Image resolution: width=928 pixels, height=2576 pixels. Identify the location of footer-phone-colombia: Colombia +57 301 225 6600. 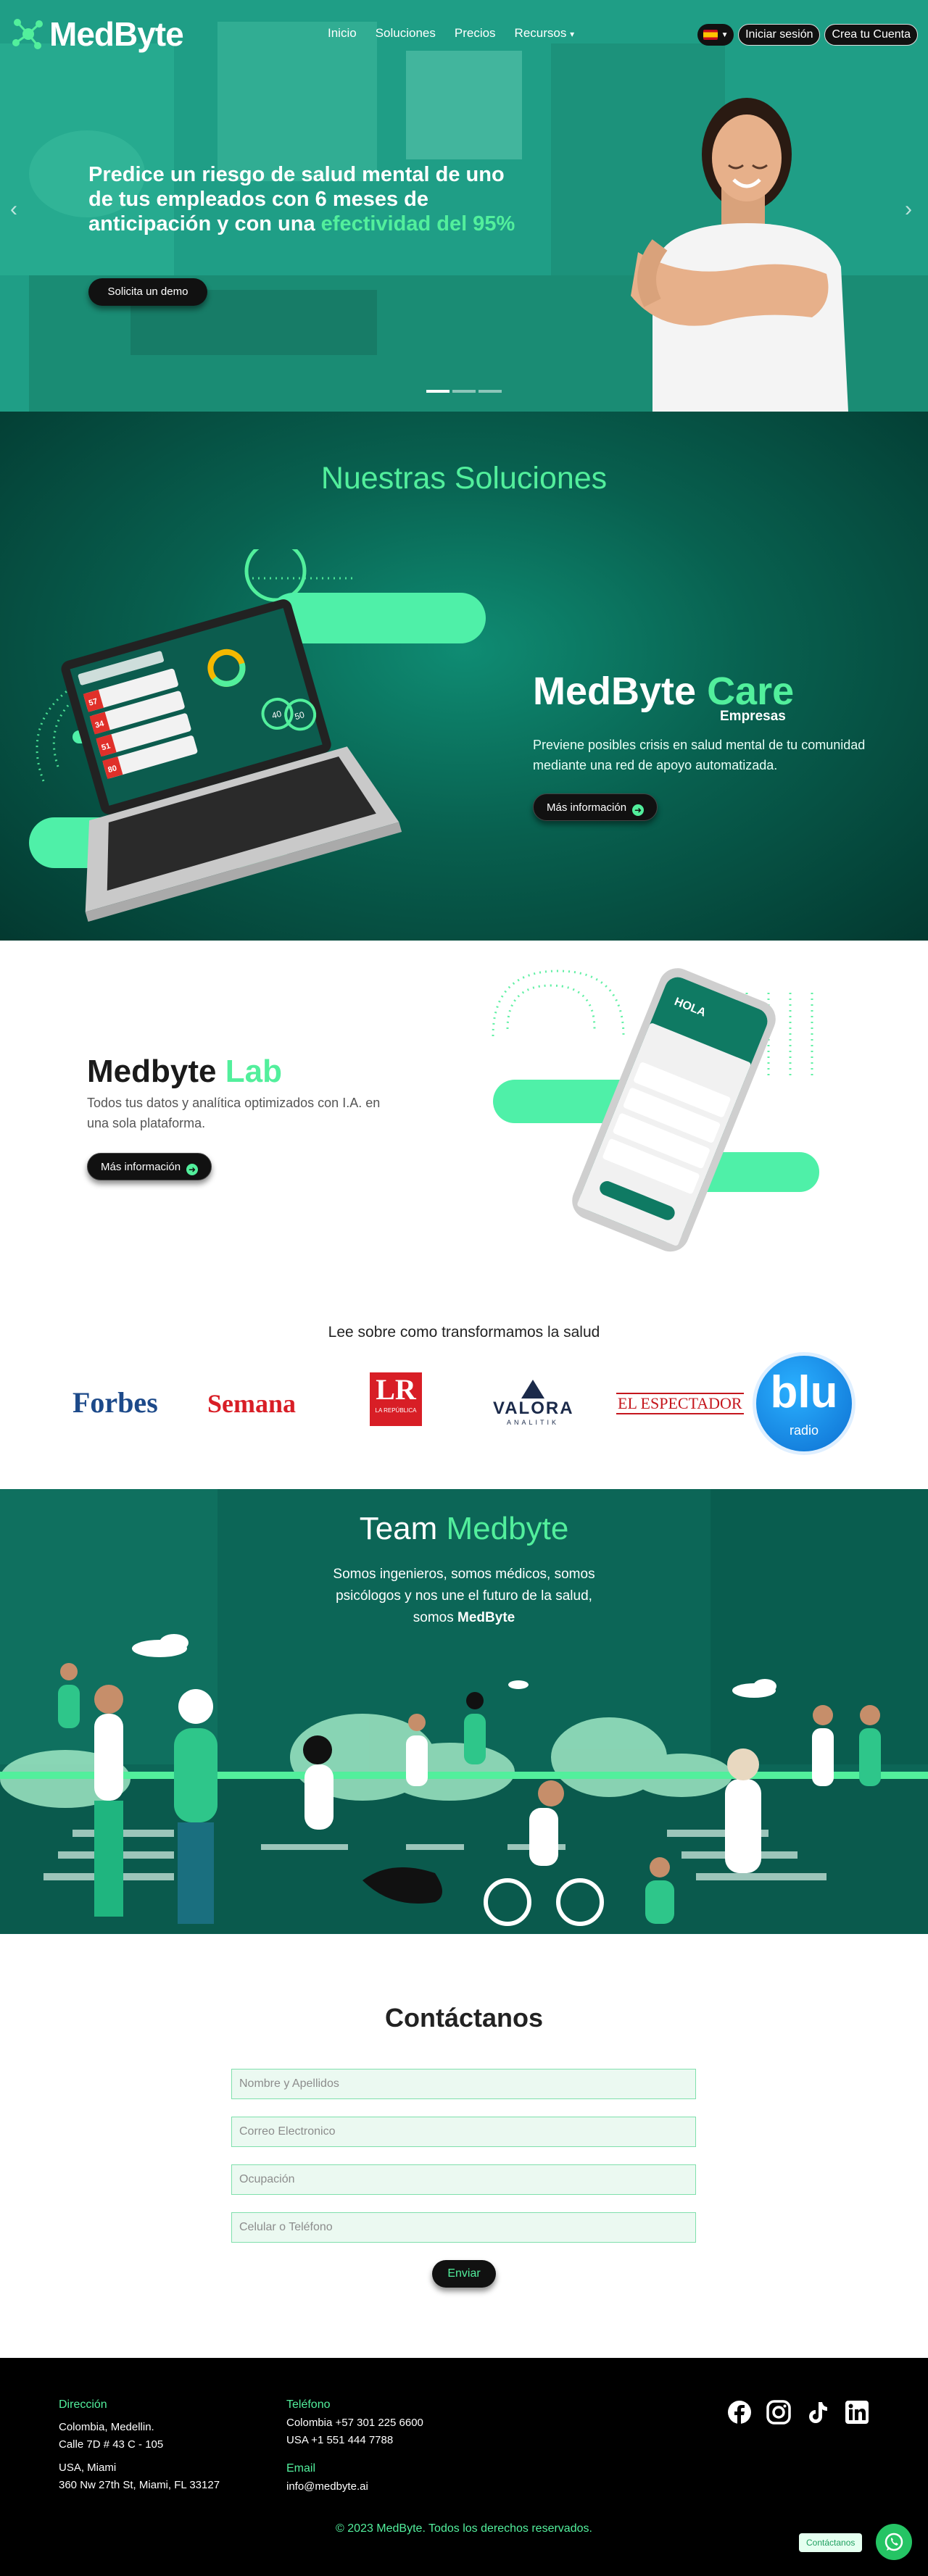
(354, 2423).